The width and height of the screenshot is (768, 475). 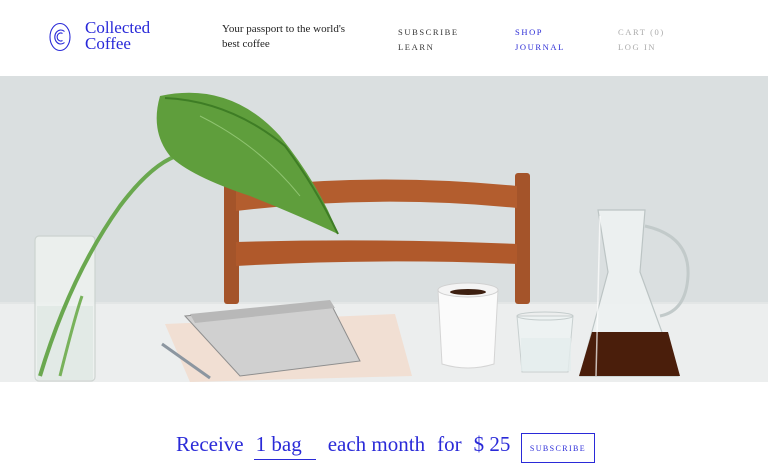 I want to click on subscription-sentence: Receive 1 bag each month for $ 25, so click(x=349, y=446).